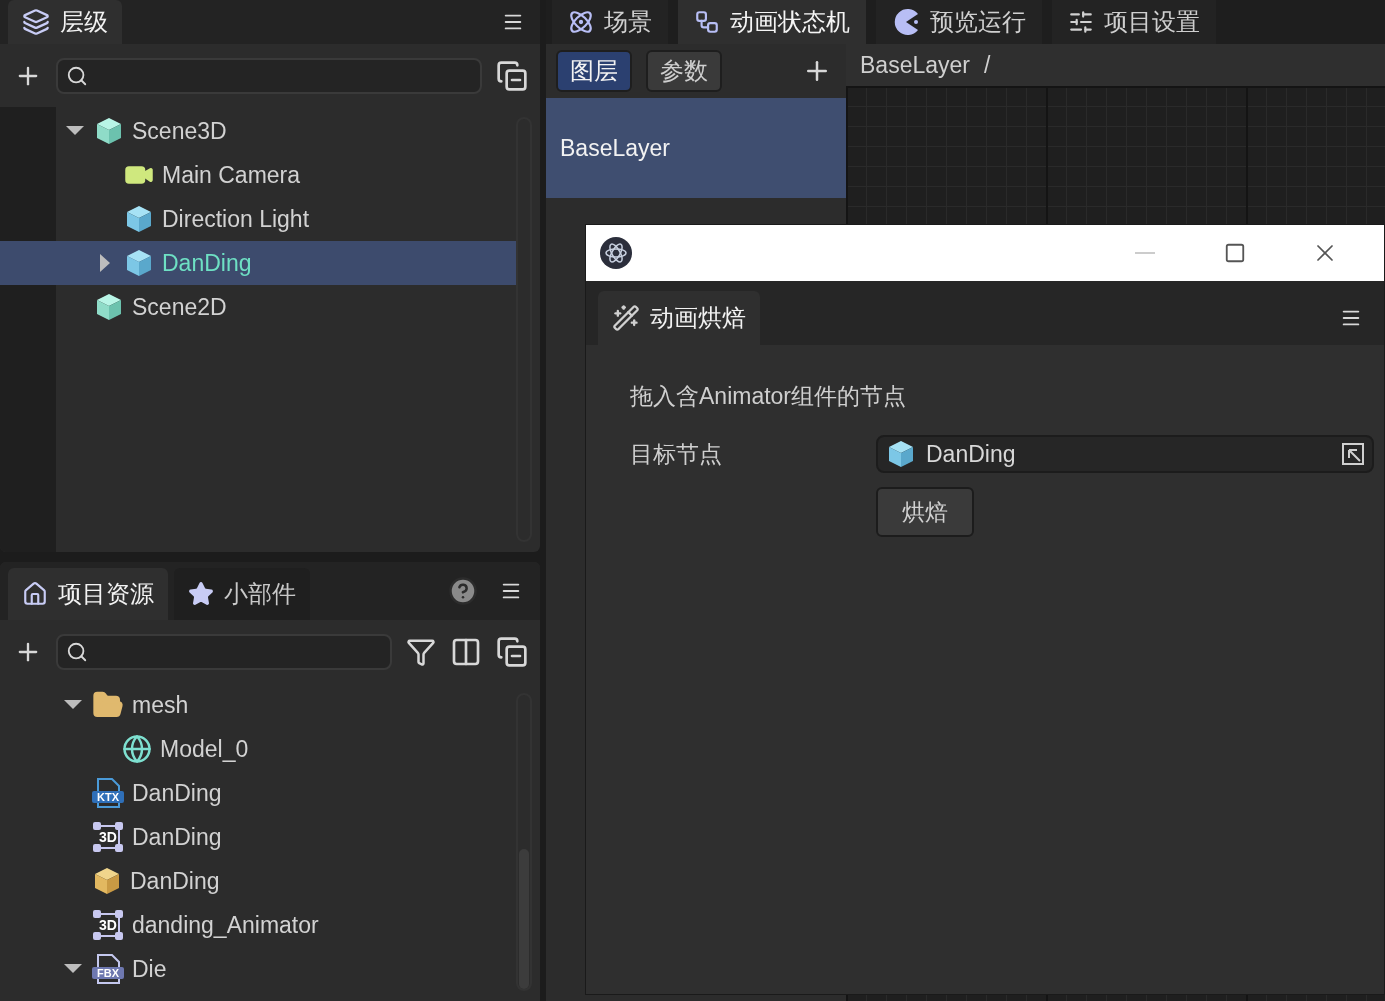 The image size is (1385, 1001). I want to click on tree-item-label: Scene3D, so click(179, 131).